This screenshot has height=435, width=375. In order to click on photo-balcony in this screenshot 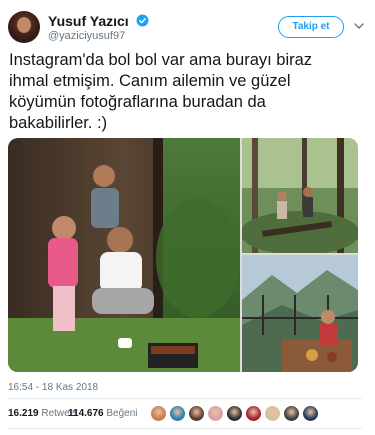, I will do `click(300, 313)`.